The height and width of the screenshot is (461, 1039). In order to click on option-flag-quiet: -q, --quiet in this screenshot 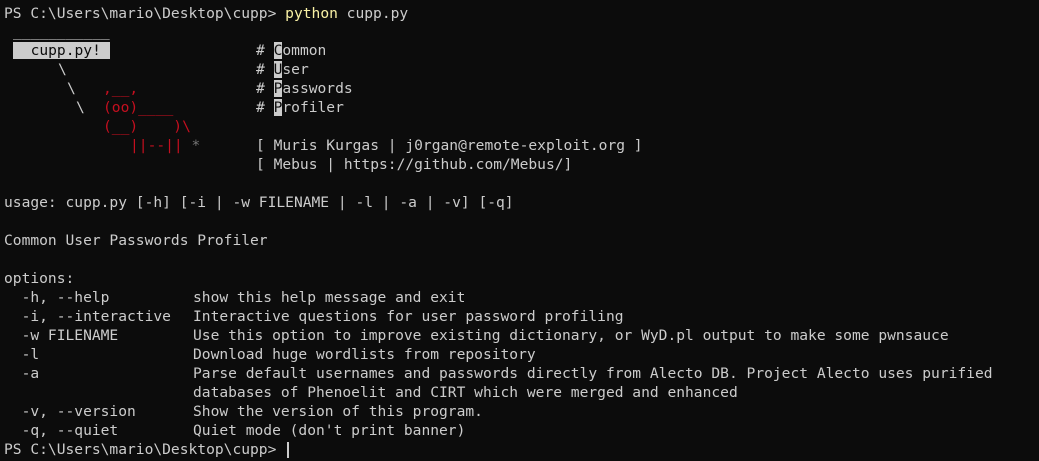, I will do `click(61, 430)`.